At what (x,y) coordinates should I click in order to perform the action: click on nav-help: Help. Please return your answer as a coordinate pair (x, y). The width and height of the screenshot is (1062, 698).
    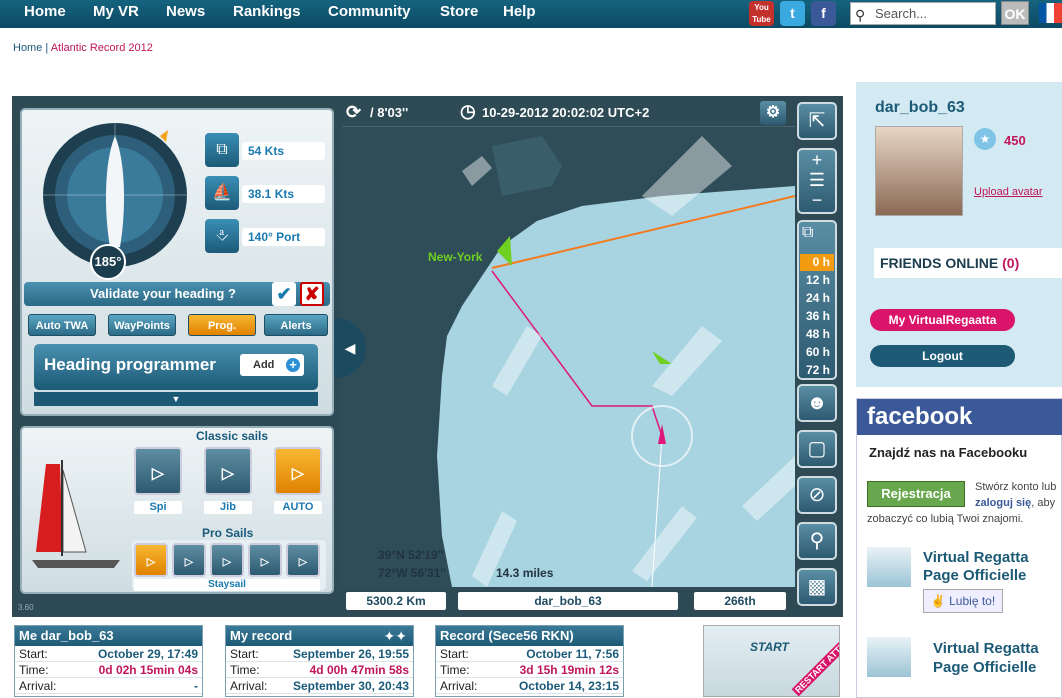
    Looking at the image, I should click on (519, 11).